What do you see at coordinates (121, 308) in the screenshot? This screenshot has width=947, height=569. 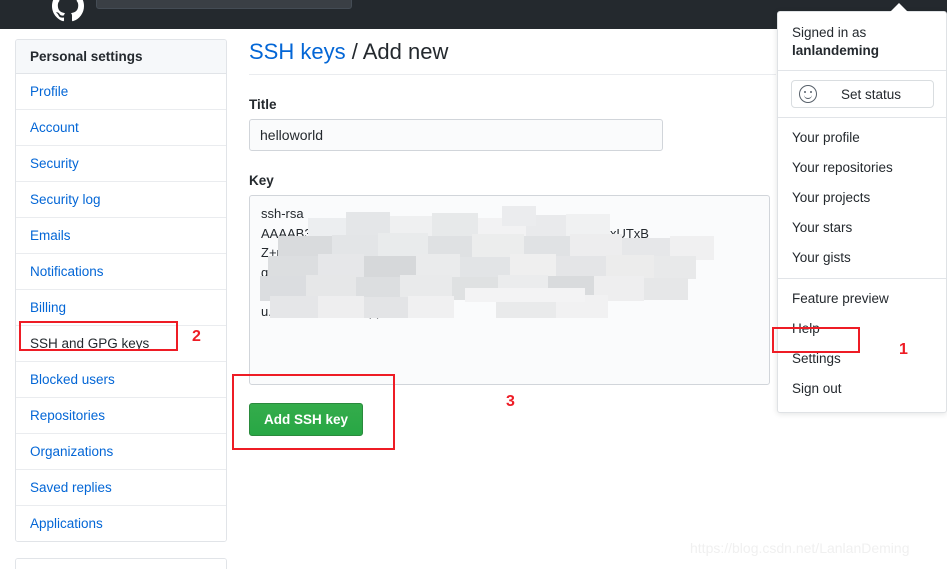 I see `sidebar-item-billing: Billing` at bounding box center [121, 308].